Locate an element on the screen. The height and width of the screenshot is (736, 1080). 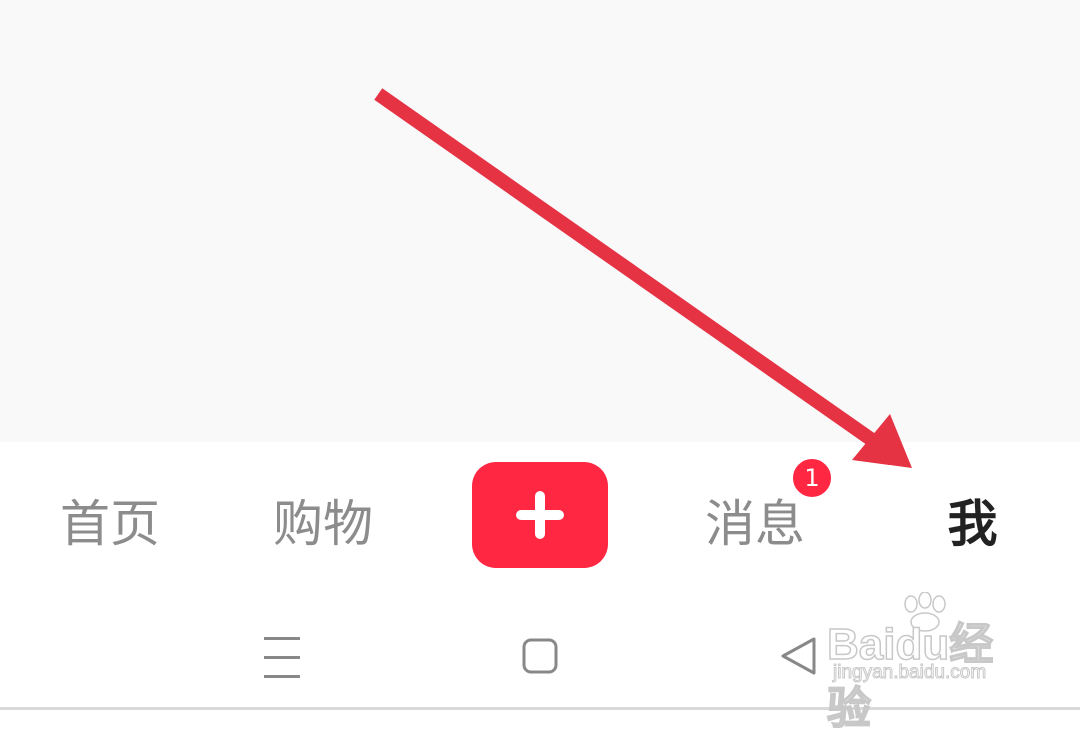
message-badge: 1 is located at coordinates (812, 478).